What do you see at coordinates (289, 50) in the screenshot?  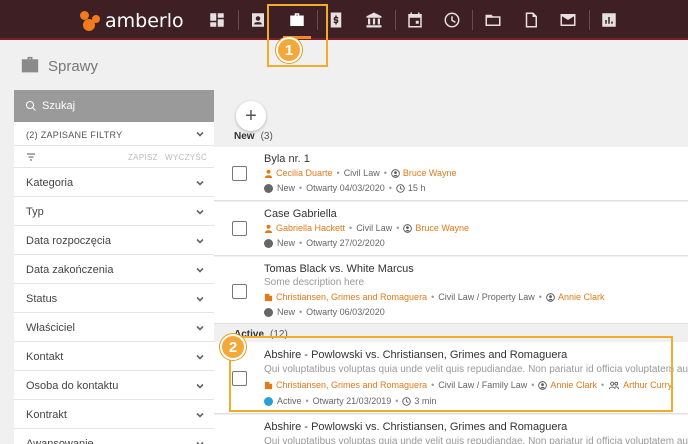 I see `step-badge-1: 1` at bounding box center [289, 50].